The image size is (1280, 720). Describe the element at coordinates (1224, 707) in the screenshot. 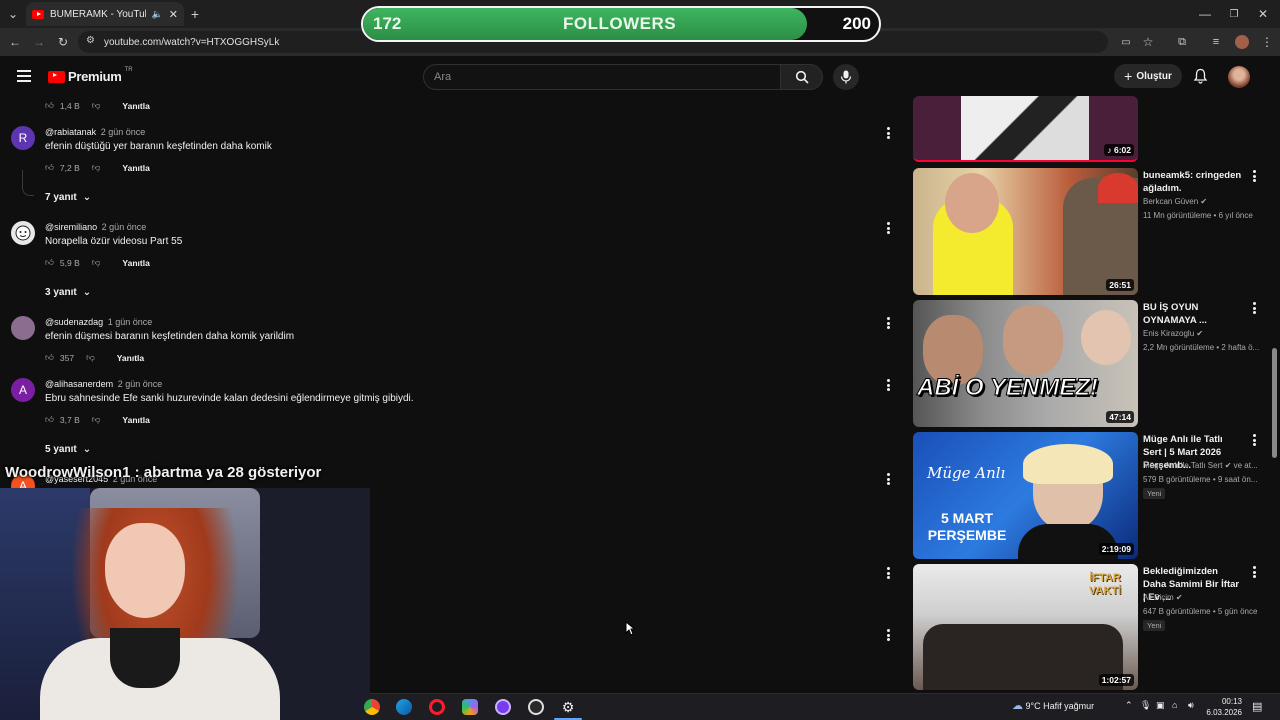

I see `clock: 00:13 6.03.2026` at that location.